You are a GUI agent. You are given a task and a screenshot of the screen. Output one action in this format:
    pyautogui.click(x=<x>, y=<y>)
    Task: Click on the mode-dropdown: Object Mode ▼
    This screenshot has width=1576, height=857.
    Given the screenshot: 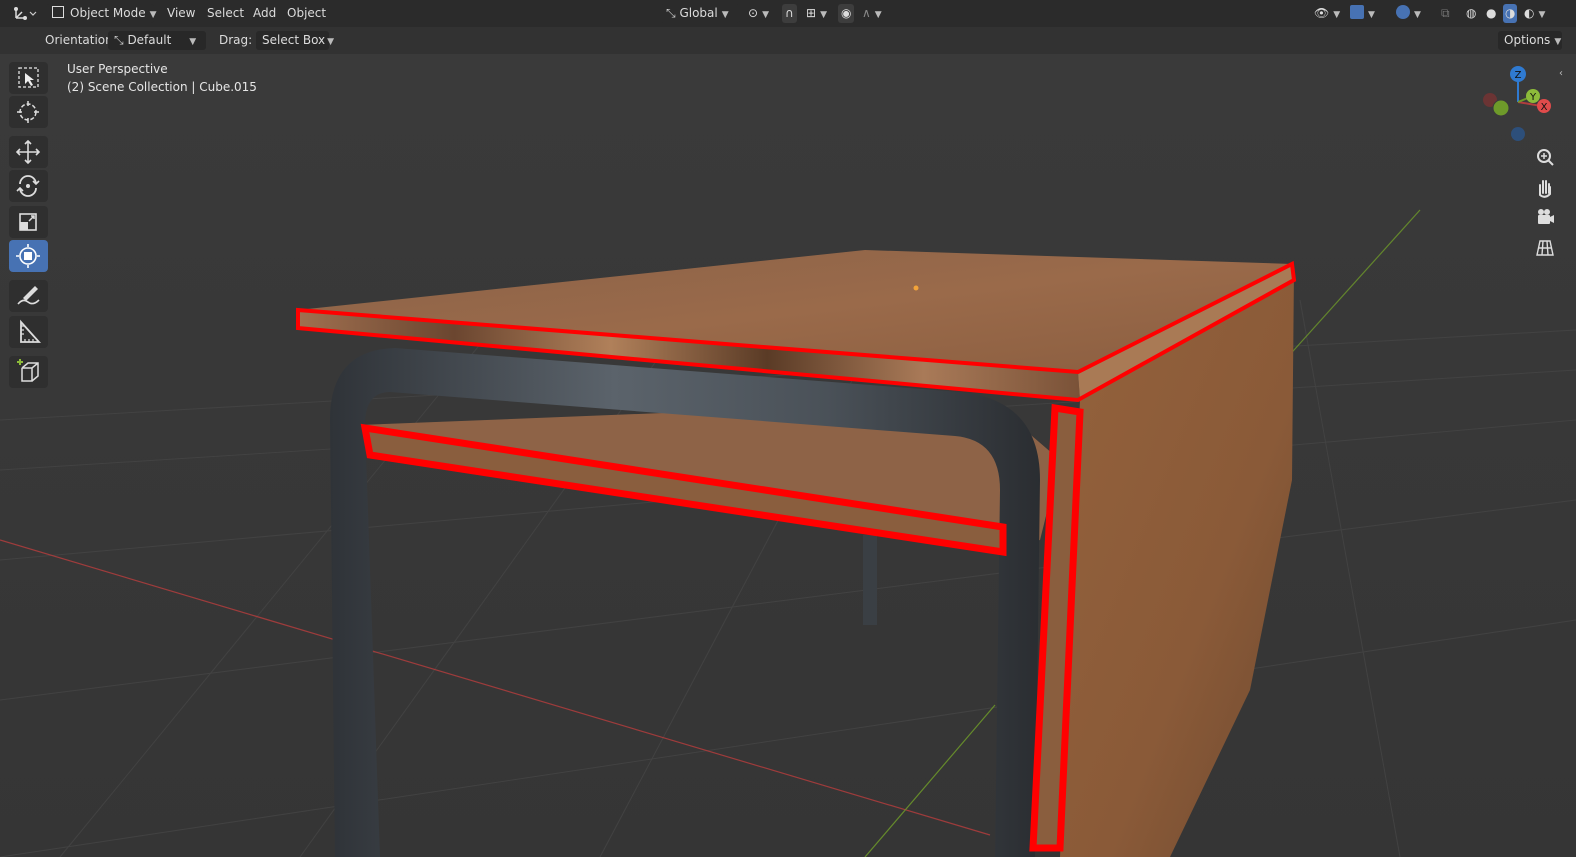 What is the action you would take?
    pyautogui.click(x=101, y=13)
    